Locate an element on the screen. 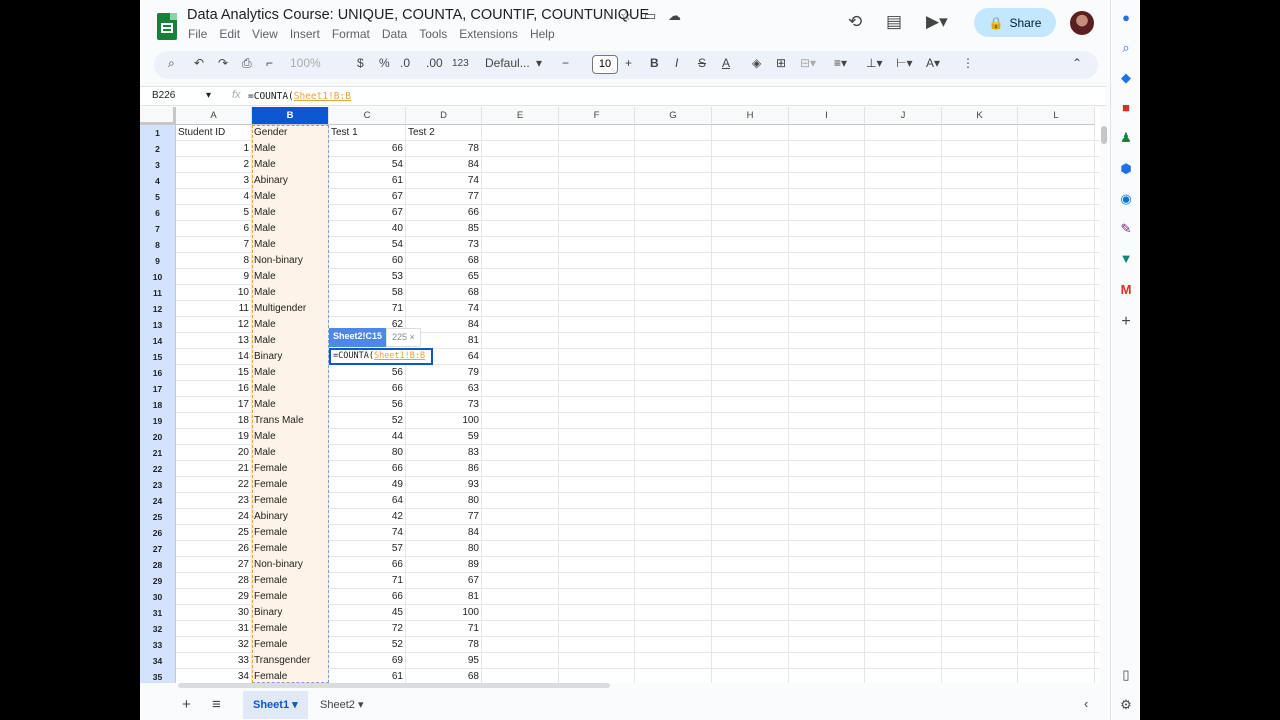 This screenshot has width=1280, height=720. cell-j27 is located at coordinates (903, 549).